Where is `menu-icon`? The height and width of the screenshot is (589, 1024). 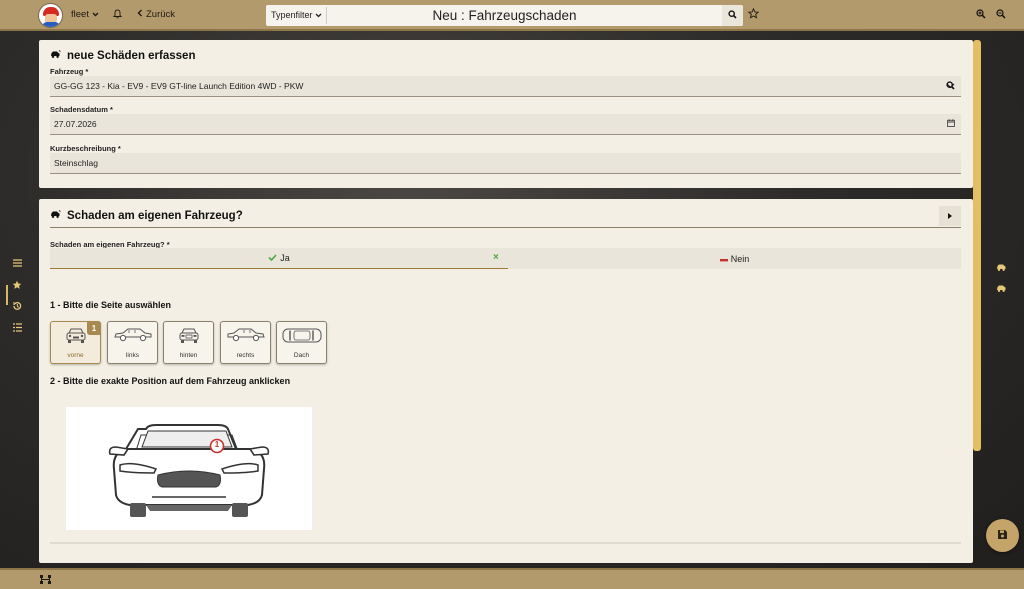
menu-icon is located at coordinates (17, 263).